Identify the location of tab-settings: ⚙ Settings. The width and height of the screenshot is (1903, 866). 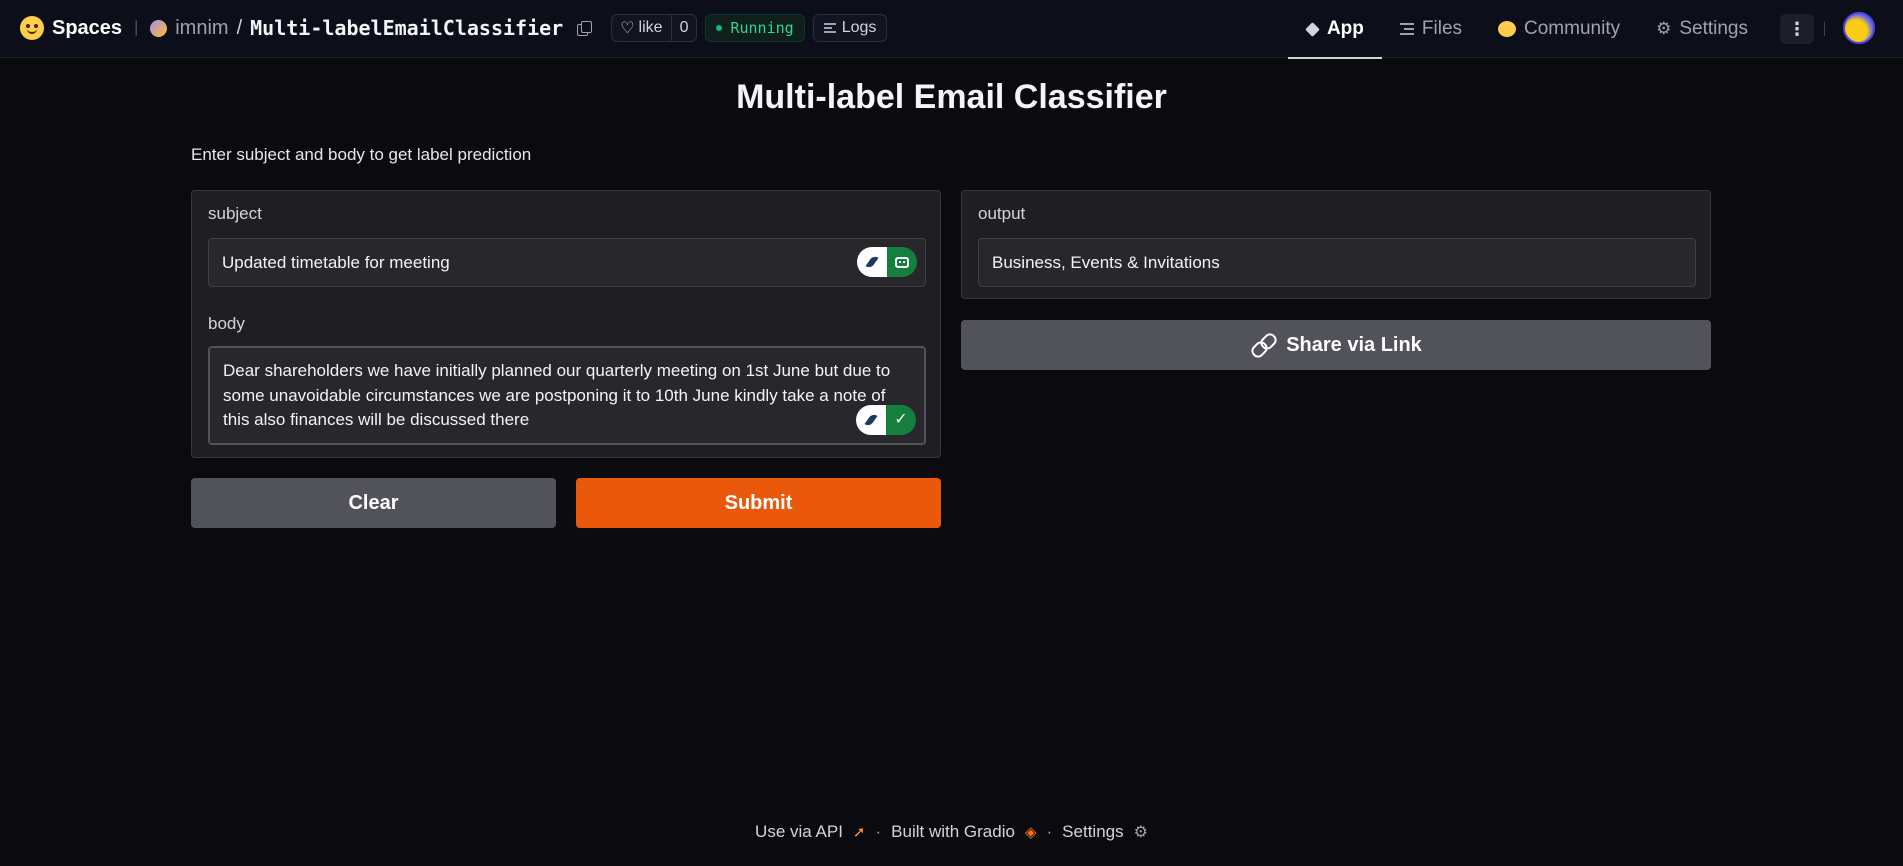
(1702, 29).